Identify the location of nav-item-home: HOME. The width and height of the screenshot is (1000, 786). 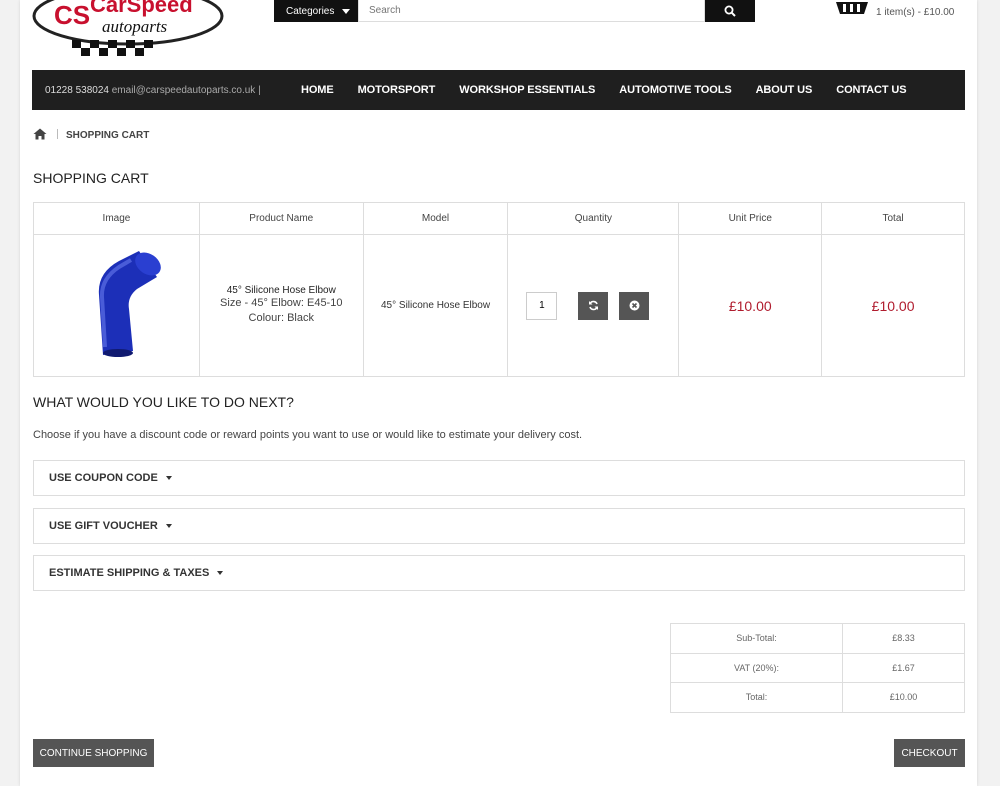
(317, 90).